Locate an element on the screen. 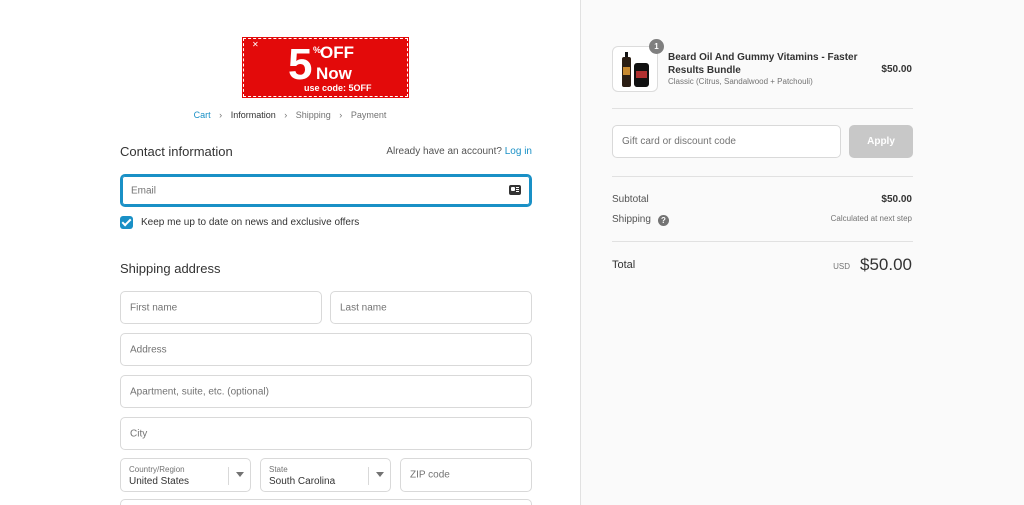 The width and height of the screenshot is (1024, 505). account-prompt: Already have an account? is located at coordinates (444, 151).